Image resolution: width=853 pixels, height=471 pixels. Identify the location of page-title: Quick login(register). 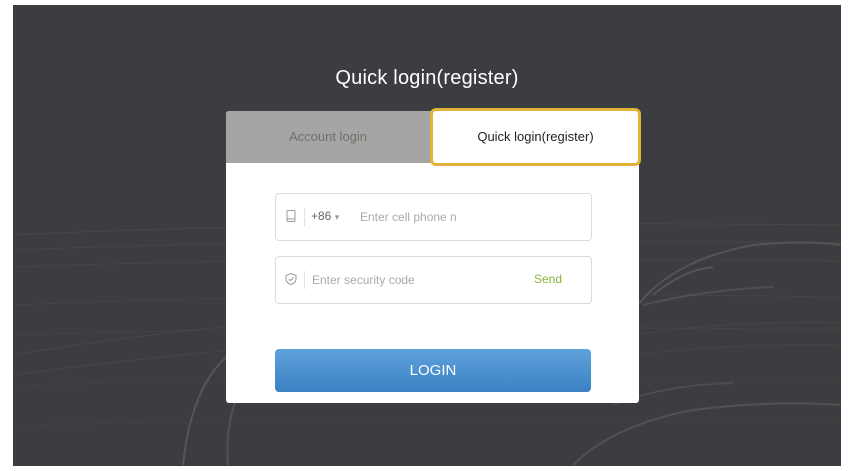
(427, 78).